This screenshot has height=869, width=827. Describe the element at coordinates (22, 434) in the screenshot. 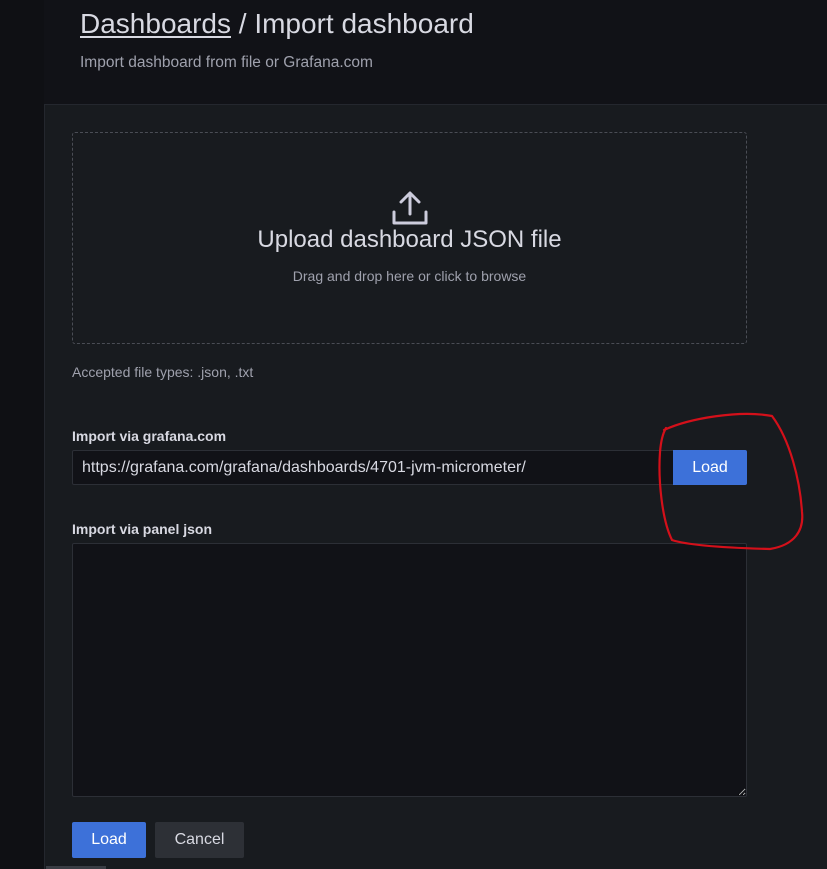

I see `sidebar-edge` at that location.